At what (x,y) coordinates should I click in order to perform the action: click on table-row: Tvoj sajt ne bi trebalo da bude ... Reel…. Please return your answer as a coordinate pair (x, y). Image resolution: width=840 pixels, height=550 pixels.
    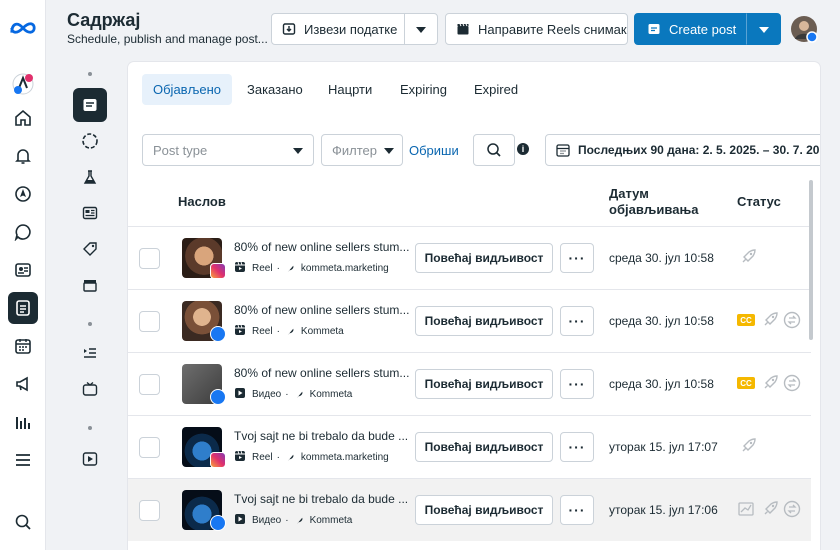
    Looking at the image, I should click on (469, 446).